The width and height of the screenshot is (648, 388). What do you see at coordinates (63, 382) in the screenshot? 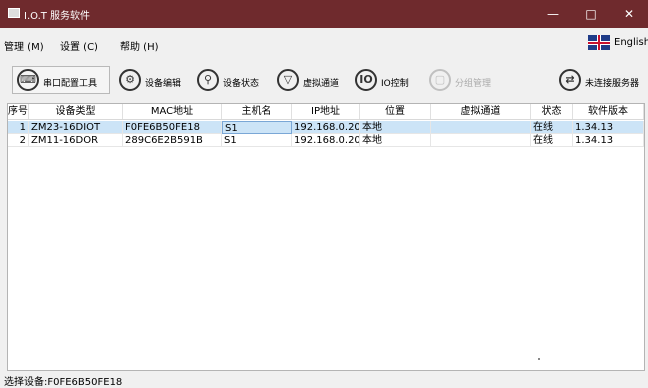
I see `status-text: 选择设备:F0FE6B50FE18` at bounding box center [63, 382].